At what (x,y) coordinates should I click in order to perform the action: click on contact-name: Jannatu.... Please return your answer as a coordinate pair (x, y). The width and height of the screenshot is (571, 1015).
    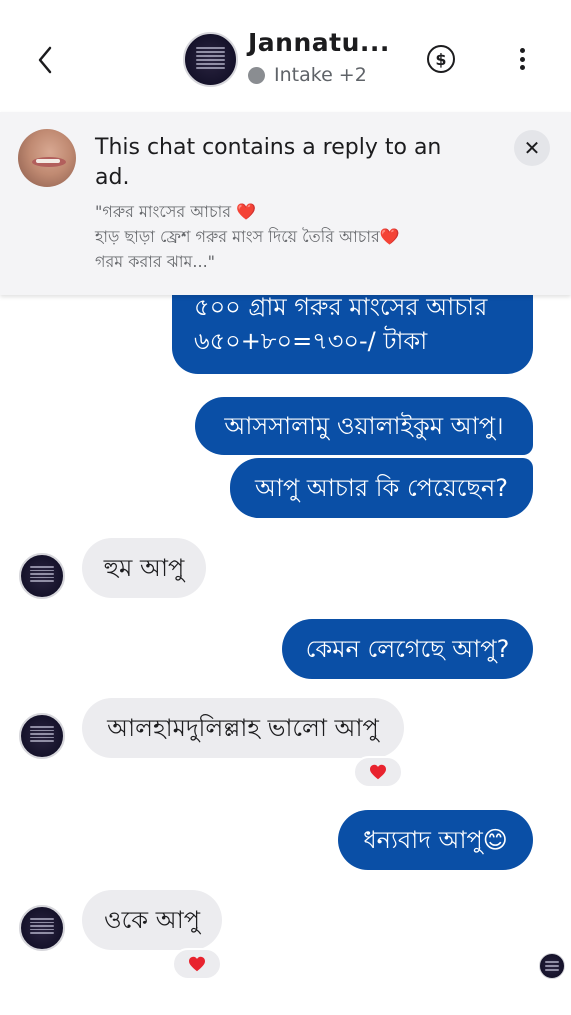
    Looking at the image, I should click on (319, 42).